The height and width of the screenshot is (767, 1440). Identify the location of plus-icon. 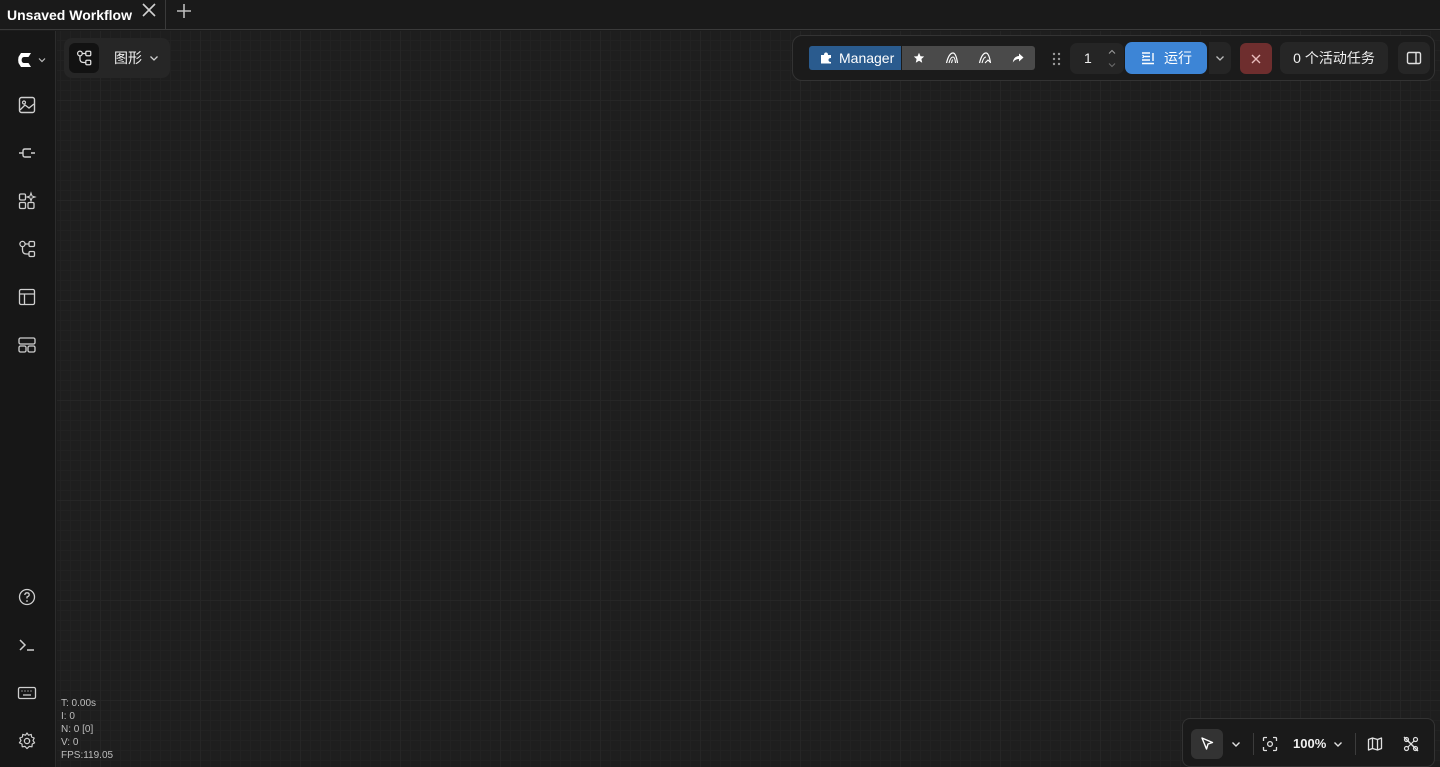
(184, 11).